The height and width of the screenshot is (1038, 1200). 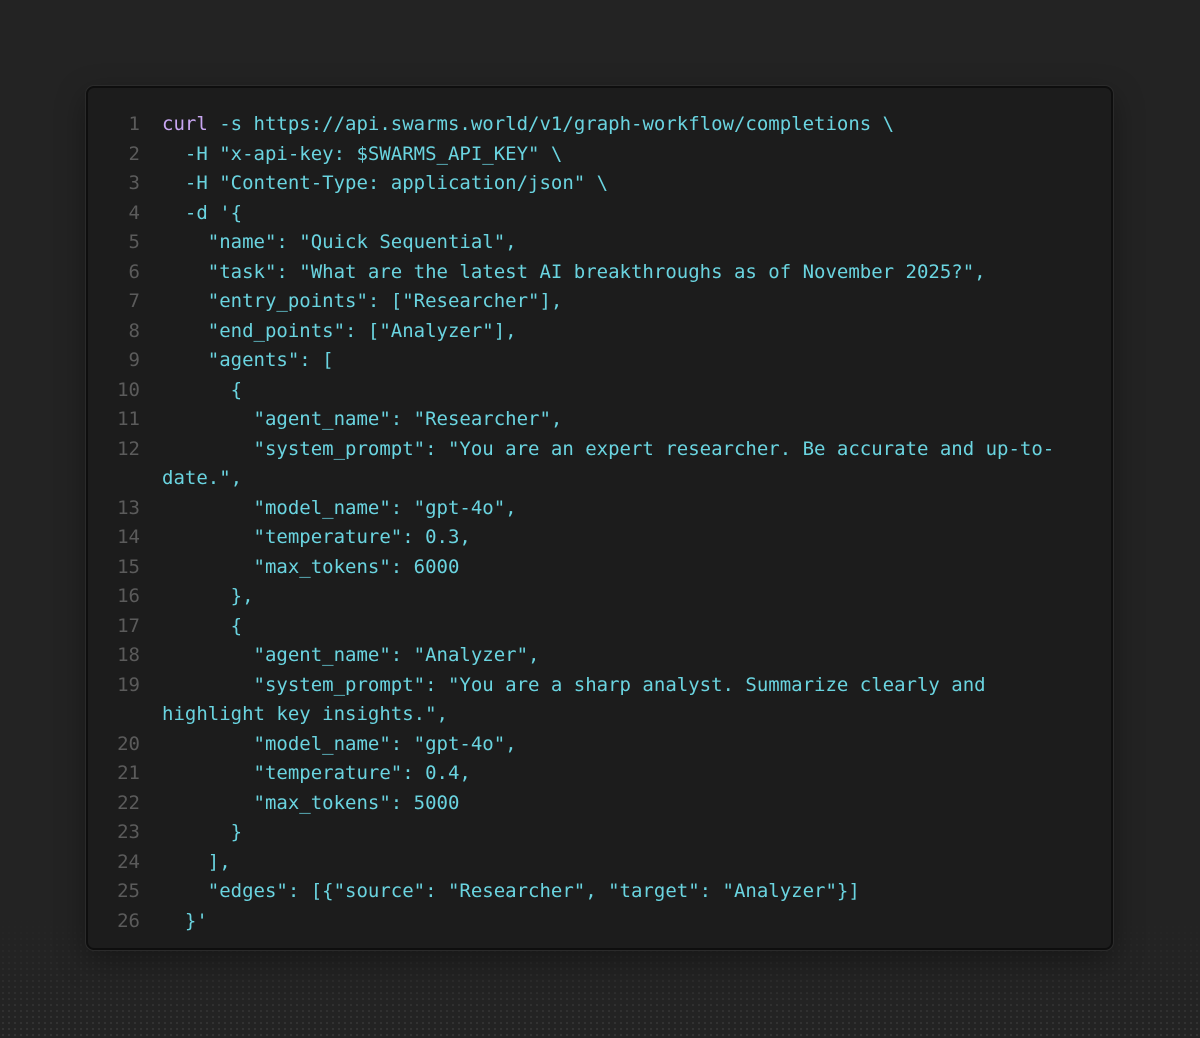 I want to click on code-text: ],, so click(x=185, y=863).